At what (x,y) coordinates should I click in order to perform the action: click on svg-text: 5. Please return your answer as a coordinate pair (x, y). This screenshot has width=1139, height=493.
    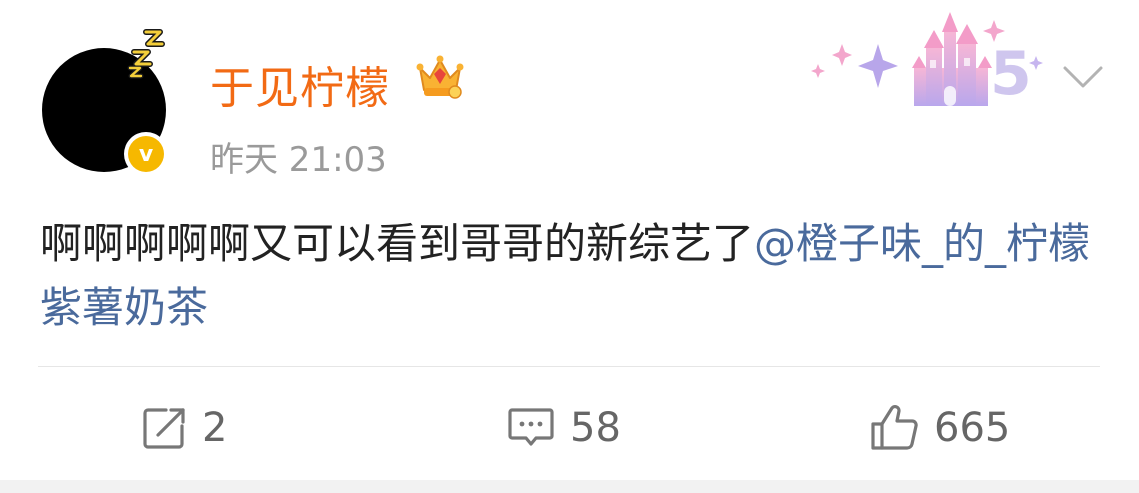
    Looking at the image, I should click on (1011, 74).